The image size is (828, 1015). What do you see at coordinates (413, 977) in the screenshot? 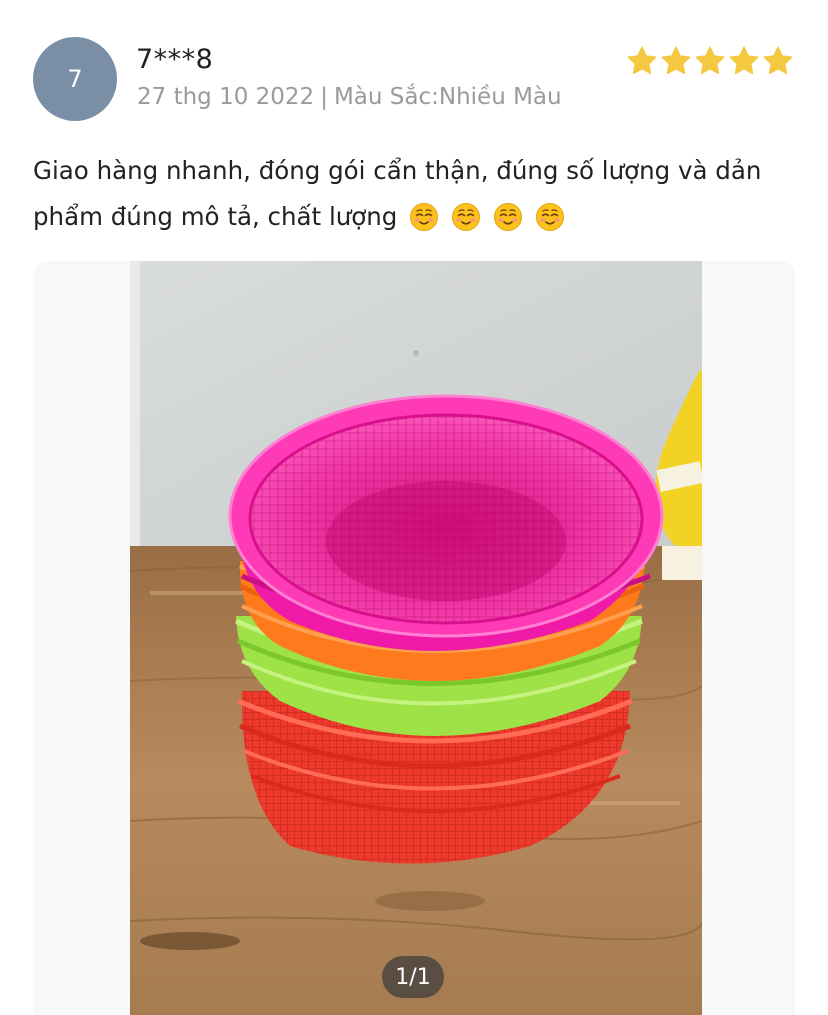
I see `image-counter: 1/1` at bounding box center [413, 977].